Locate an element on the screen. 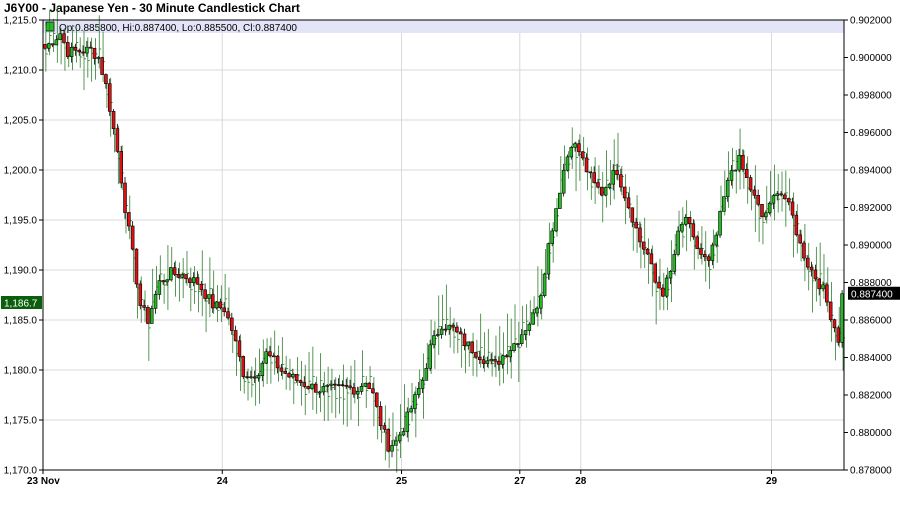 The image size is (900, 511). right-tick-label: 0.878000 is located at coordinates (871, 471).